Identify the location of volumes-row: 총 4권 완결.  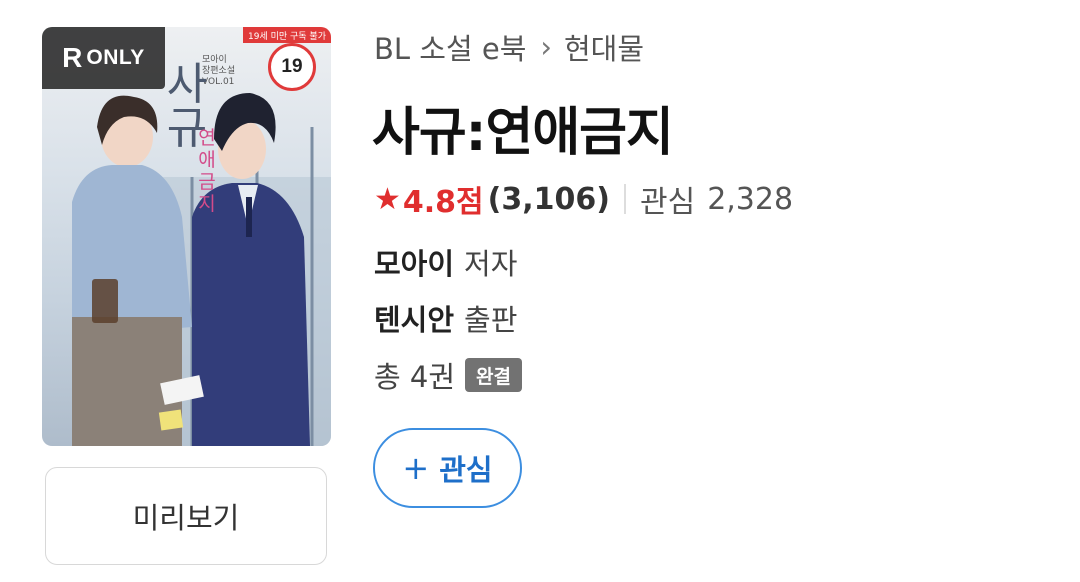
(448, 375).